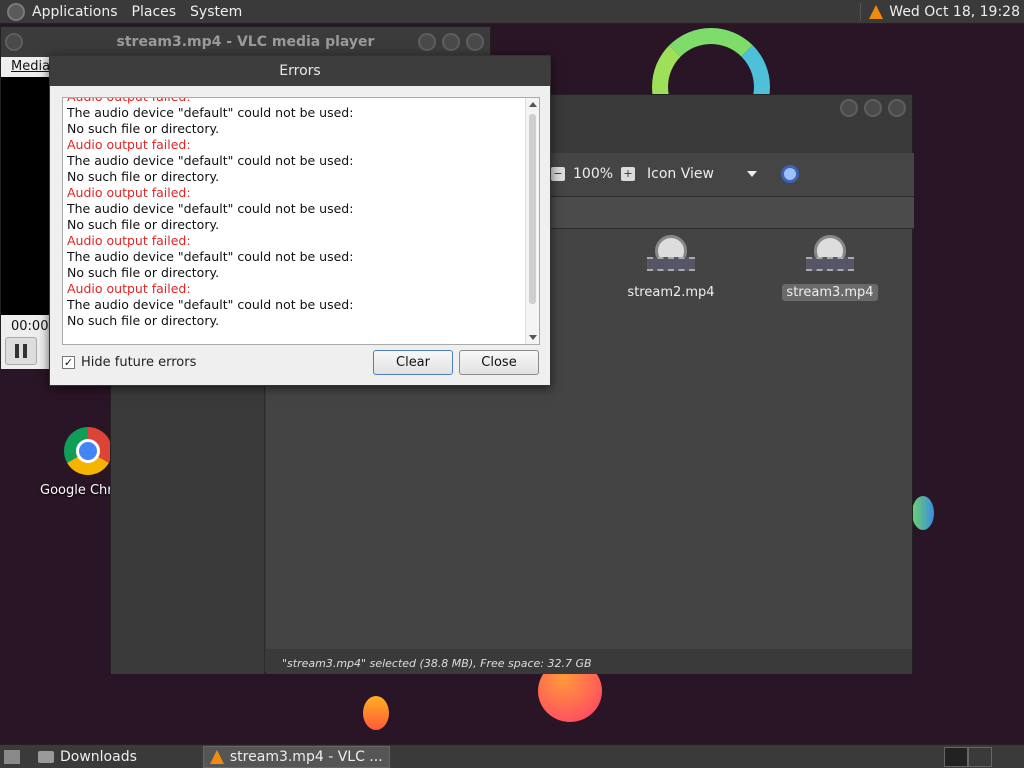 This screenshot has width=1024, height=768. Describe the element at coordinates (98, 756) in the screenshot. I see `task-label: Downloads` at that location.